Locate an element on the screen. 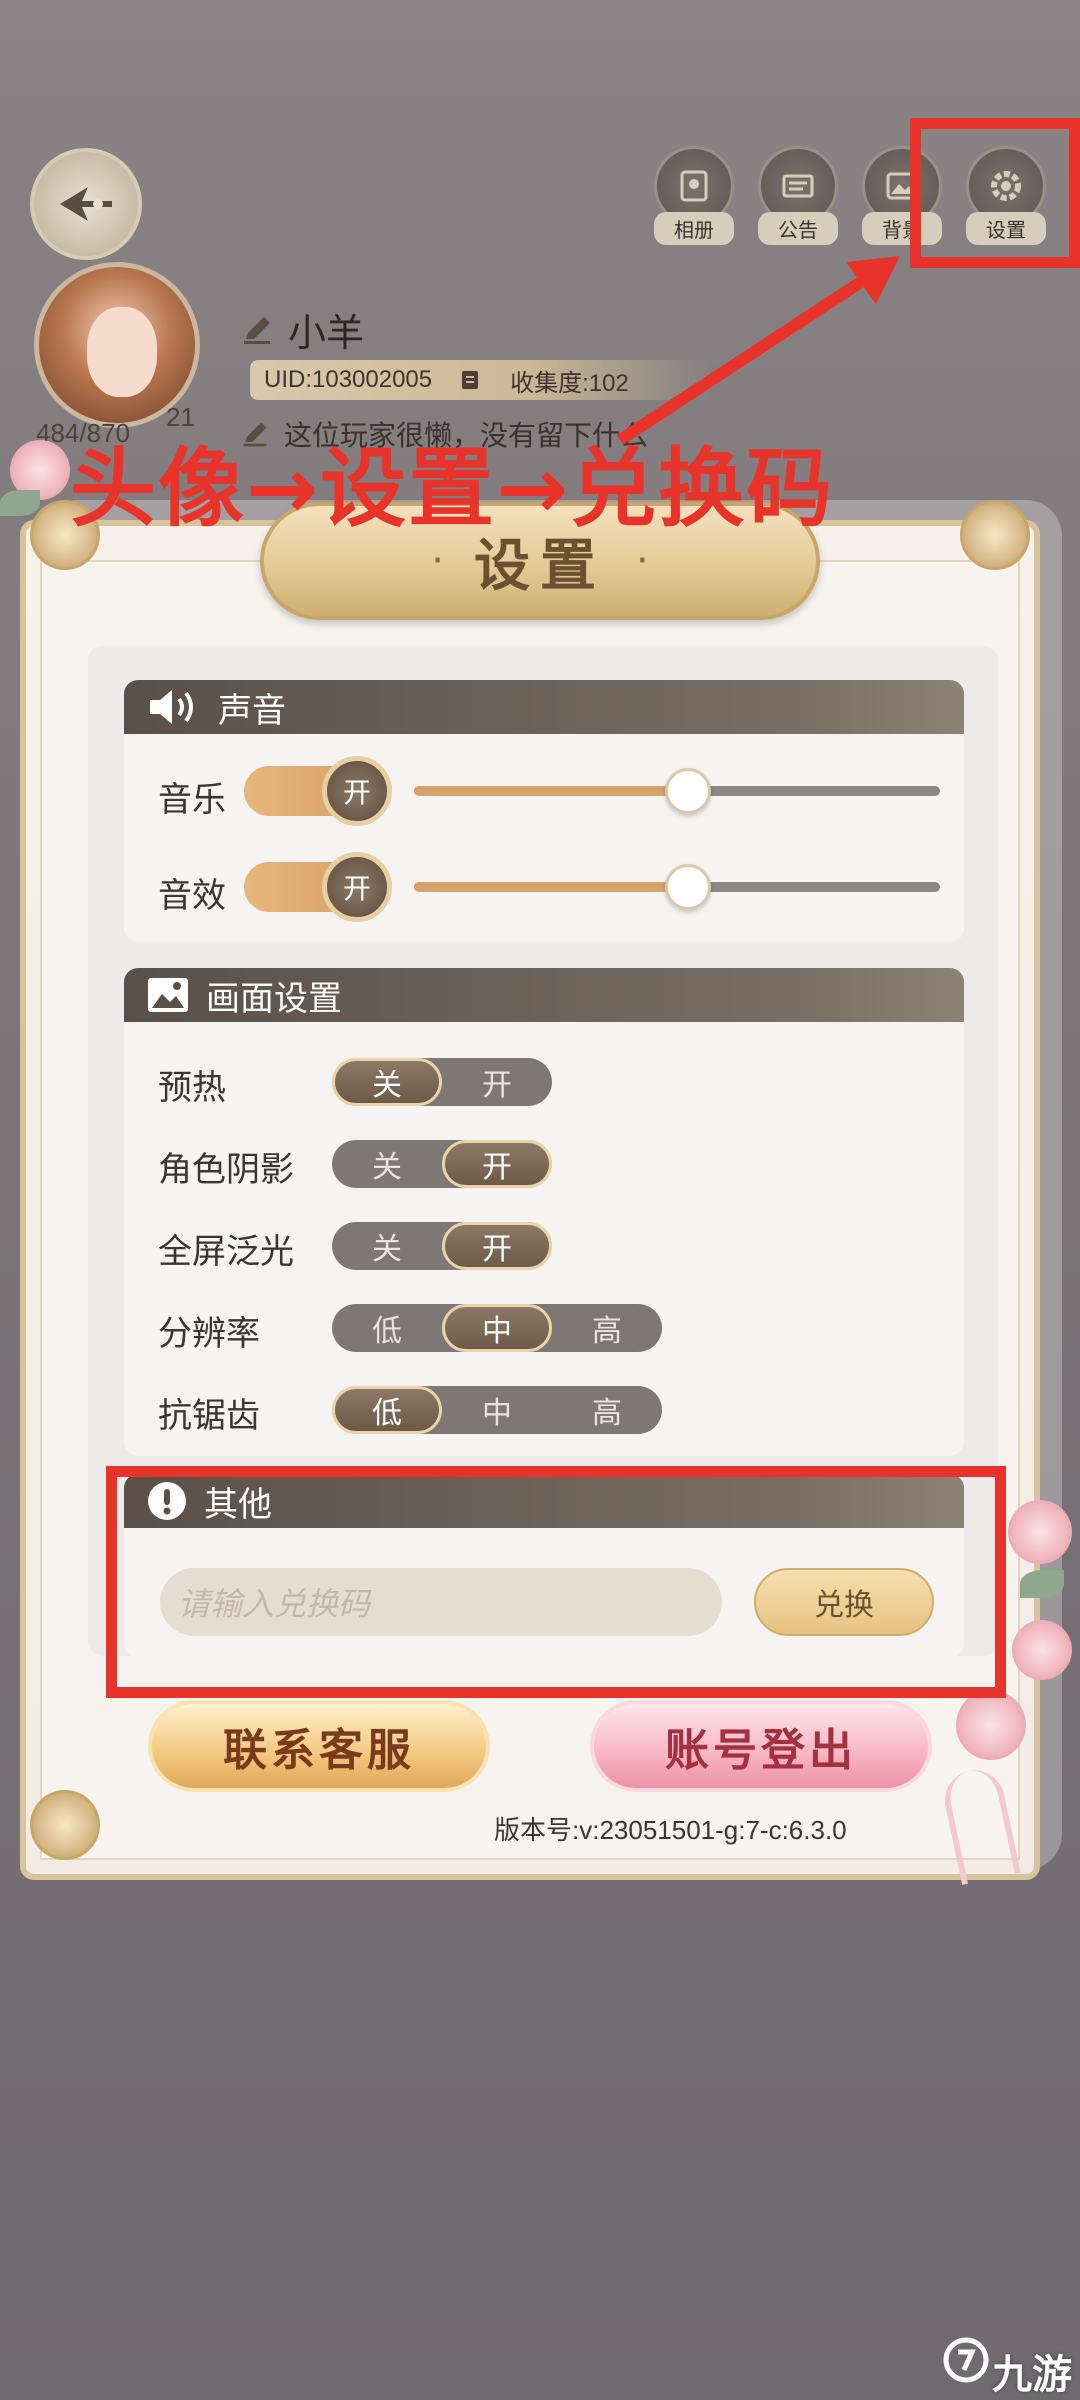  sfx-slider-thumb is located at coordinates (687, 887).